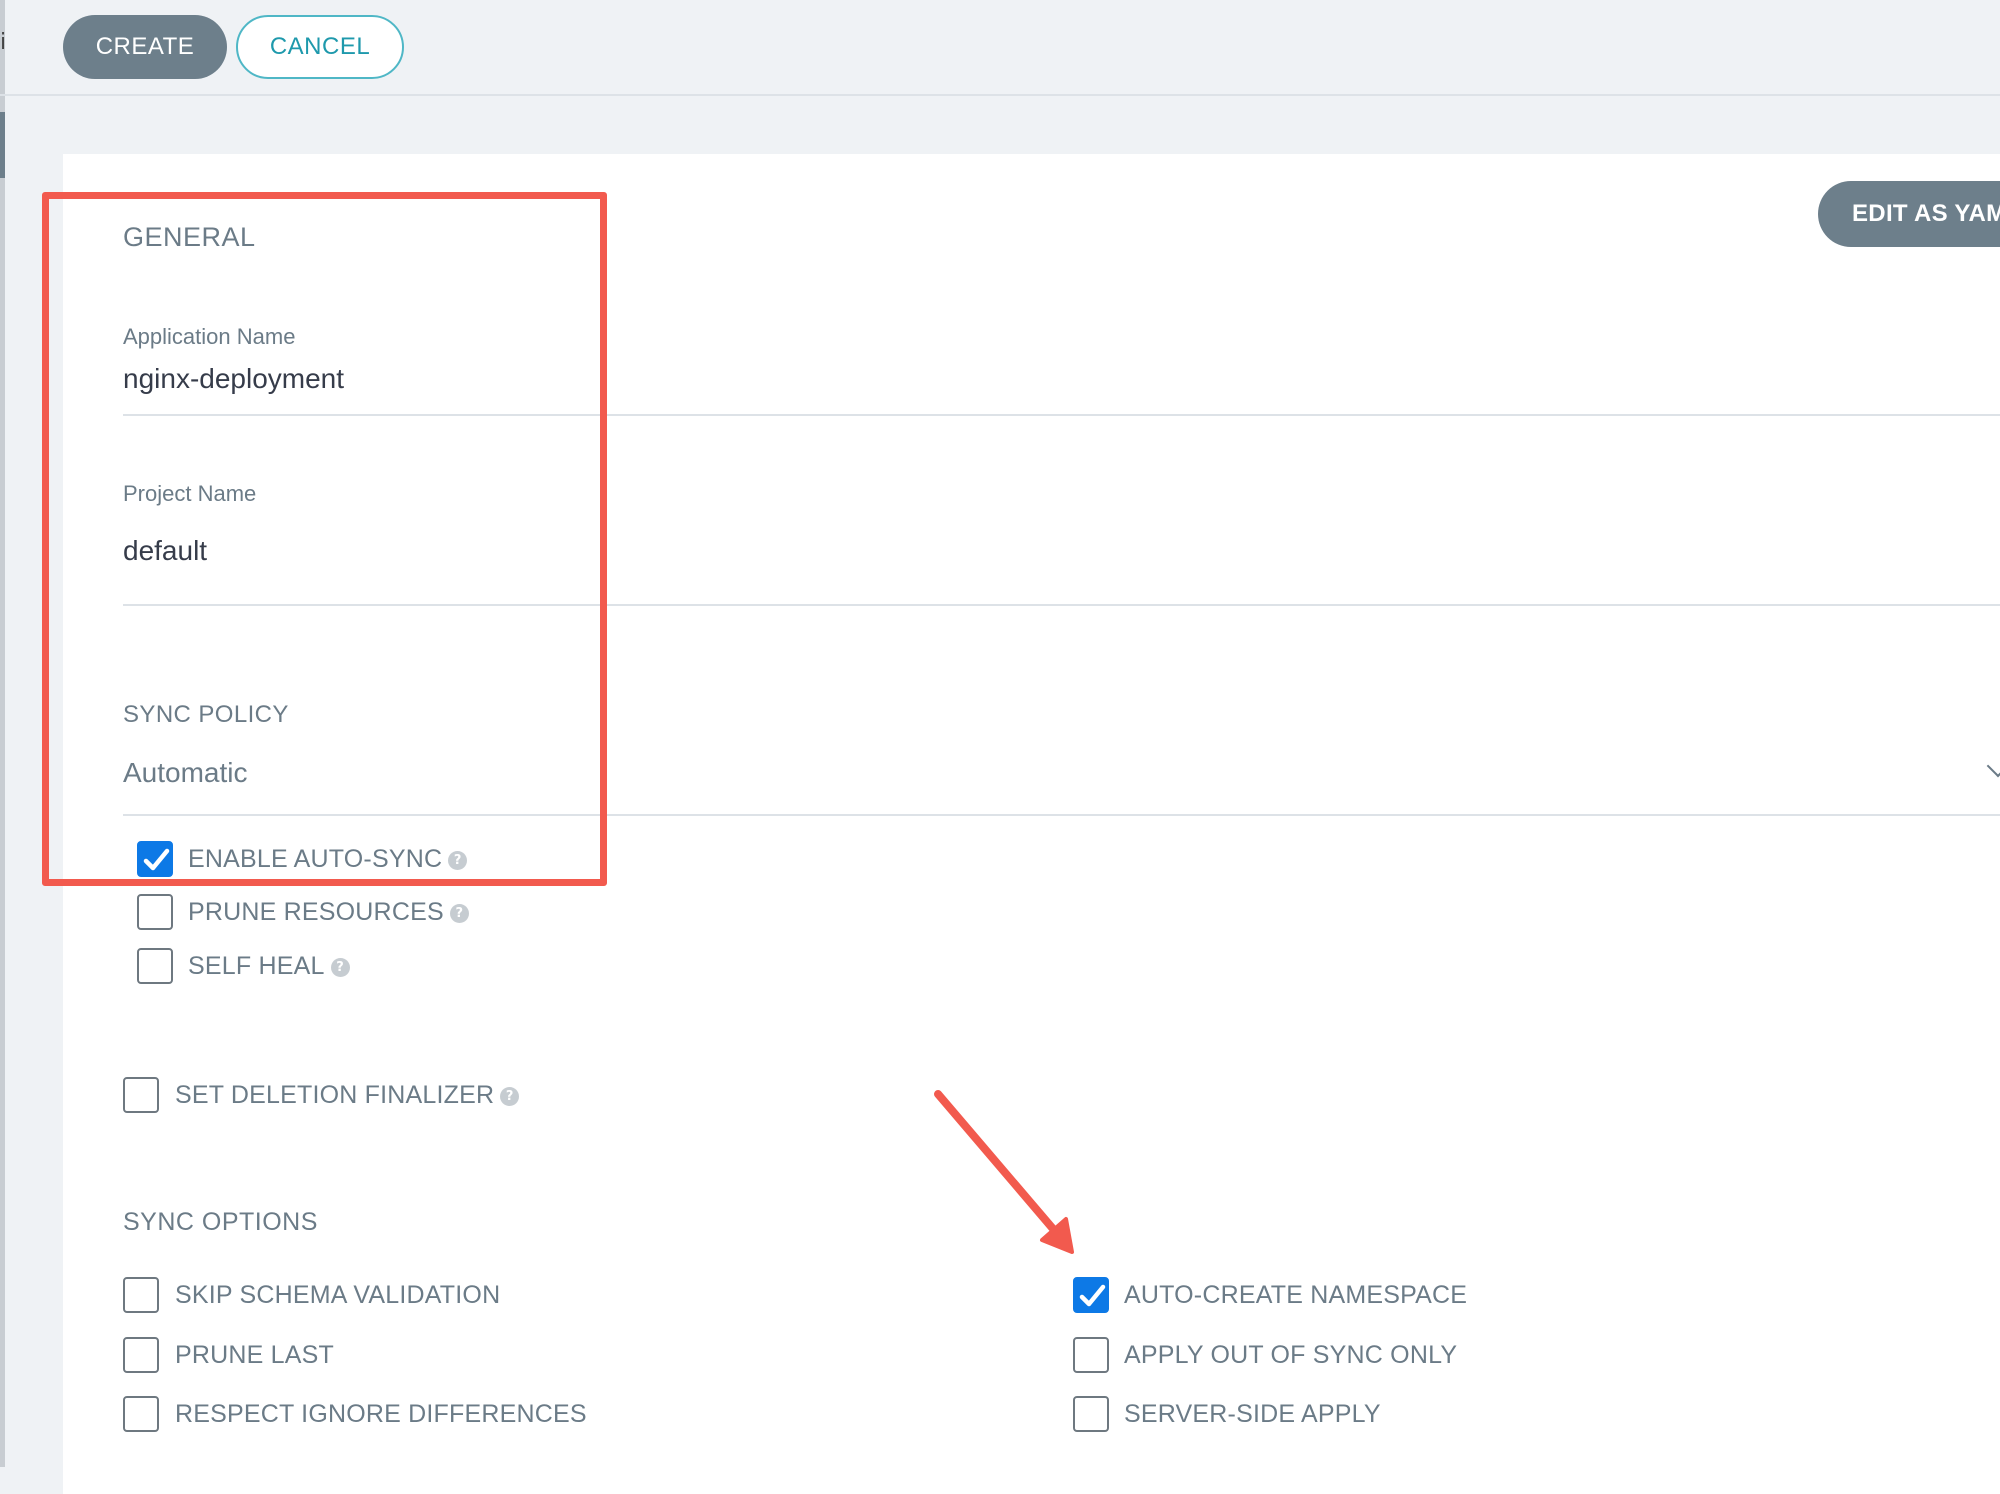  I want to click on create-button: CREATE, so click(145, 47).